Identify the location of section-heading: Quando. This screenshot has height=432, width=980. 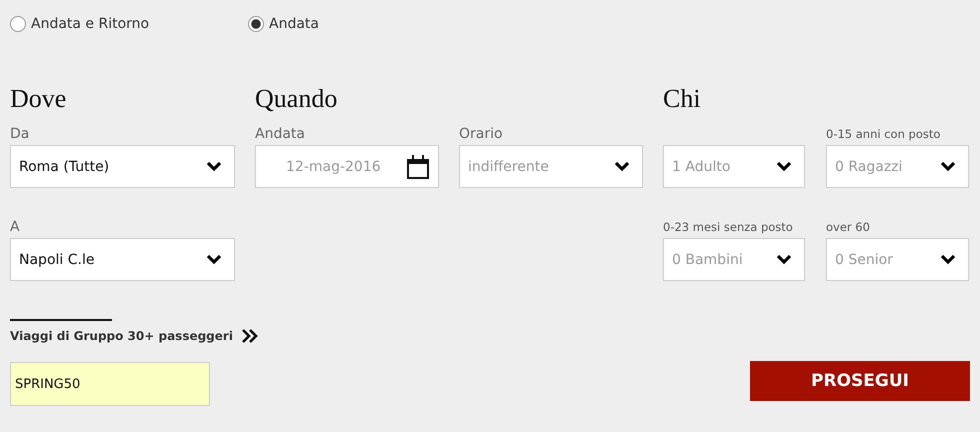
(296, 99).